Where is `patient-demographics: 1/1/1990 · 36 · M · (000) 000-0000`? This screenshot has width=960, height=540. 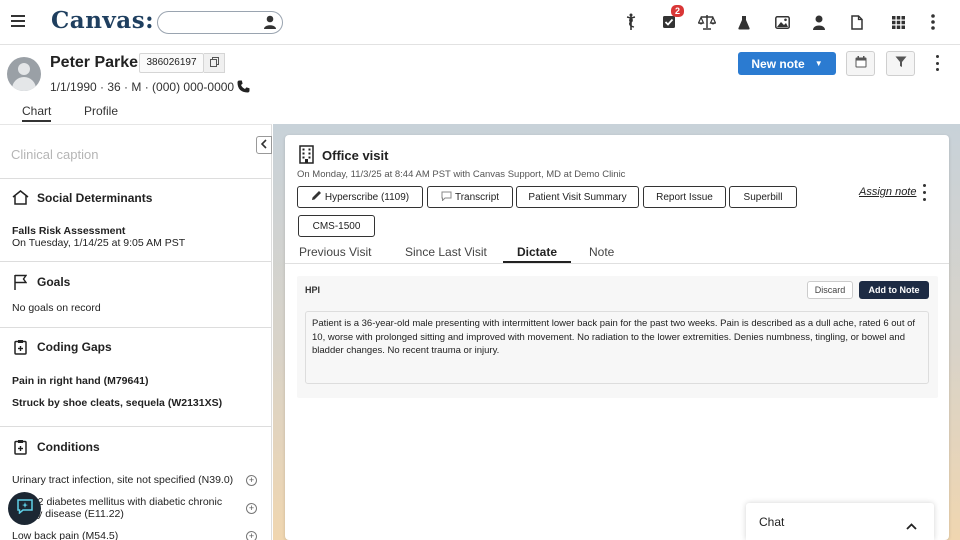 patient-demographics: 1/1/1990 · 36 · M · (000) 000-0000 is located at coordinates (142, 87).